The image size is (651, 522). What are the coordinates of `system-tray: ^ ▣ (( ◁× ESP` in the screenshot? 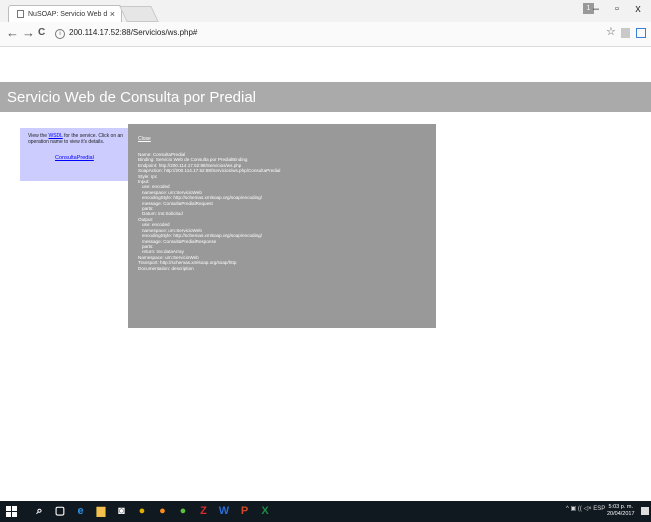 It's located at (585, 508).